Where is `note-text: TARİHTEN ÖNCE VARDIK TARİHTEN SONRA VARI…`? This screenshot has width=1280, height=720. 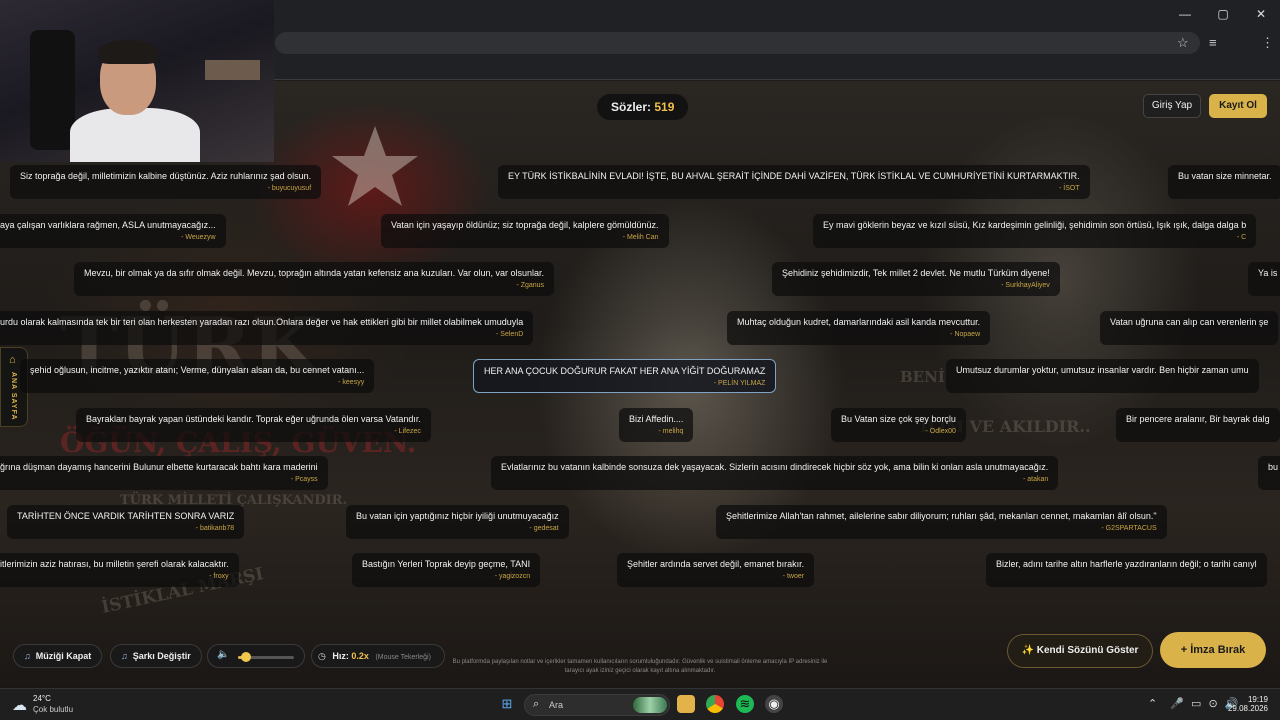
note-text: TARİHTEN ÖNCE VARDIK TARİHTEN SONRA VARI… is located at coordinates (126, 516).